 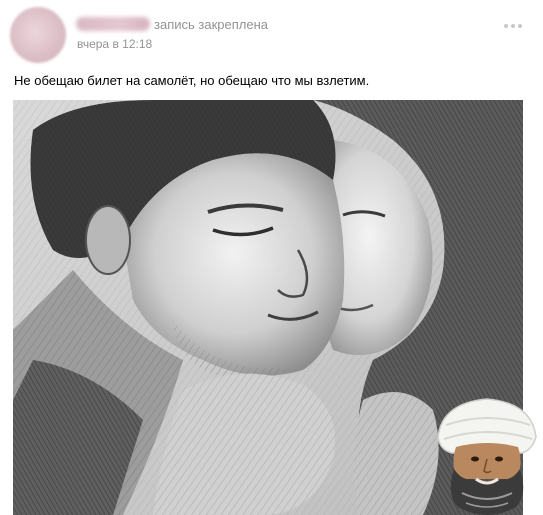 I want to click on more-options-button, so click(x=513, y=26).